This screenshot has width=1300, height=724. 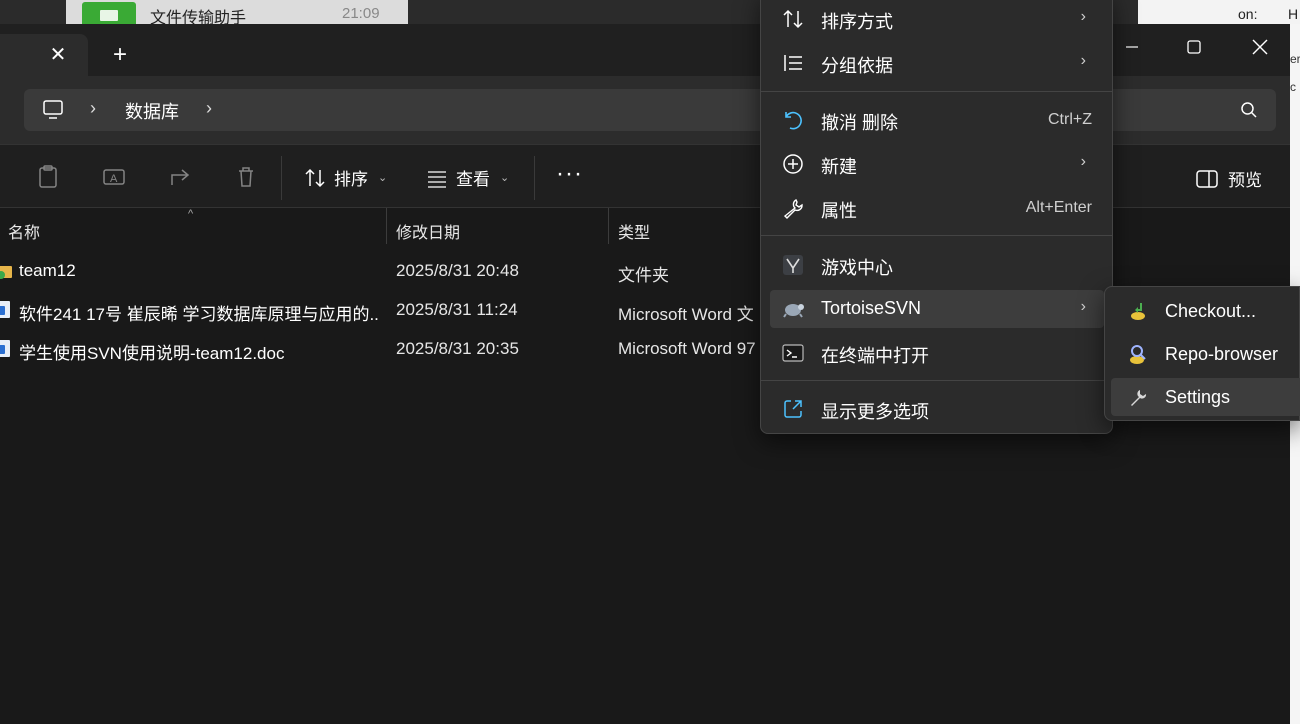 I want to click on view-button: 查看 ⌄, so click(x=467, y=177).